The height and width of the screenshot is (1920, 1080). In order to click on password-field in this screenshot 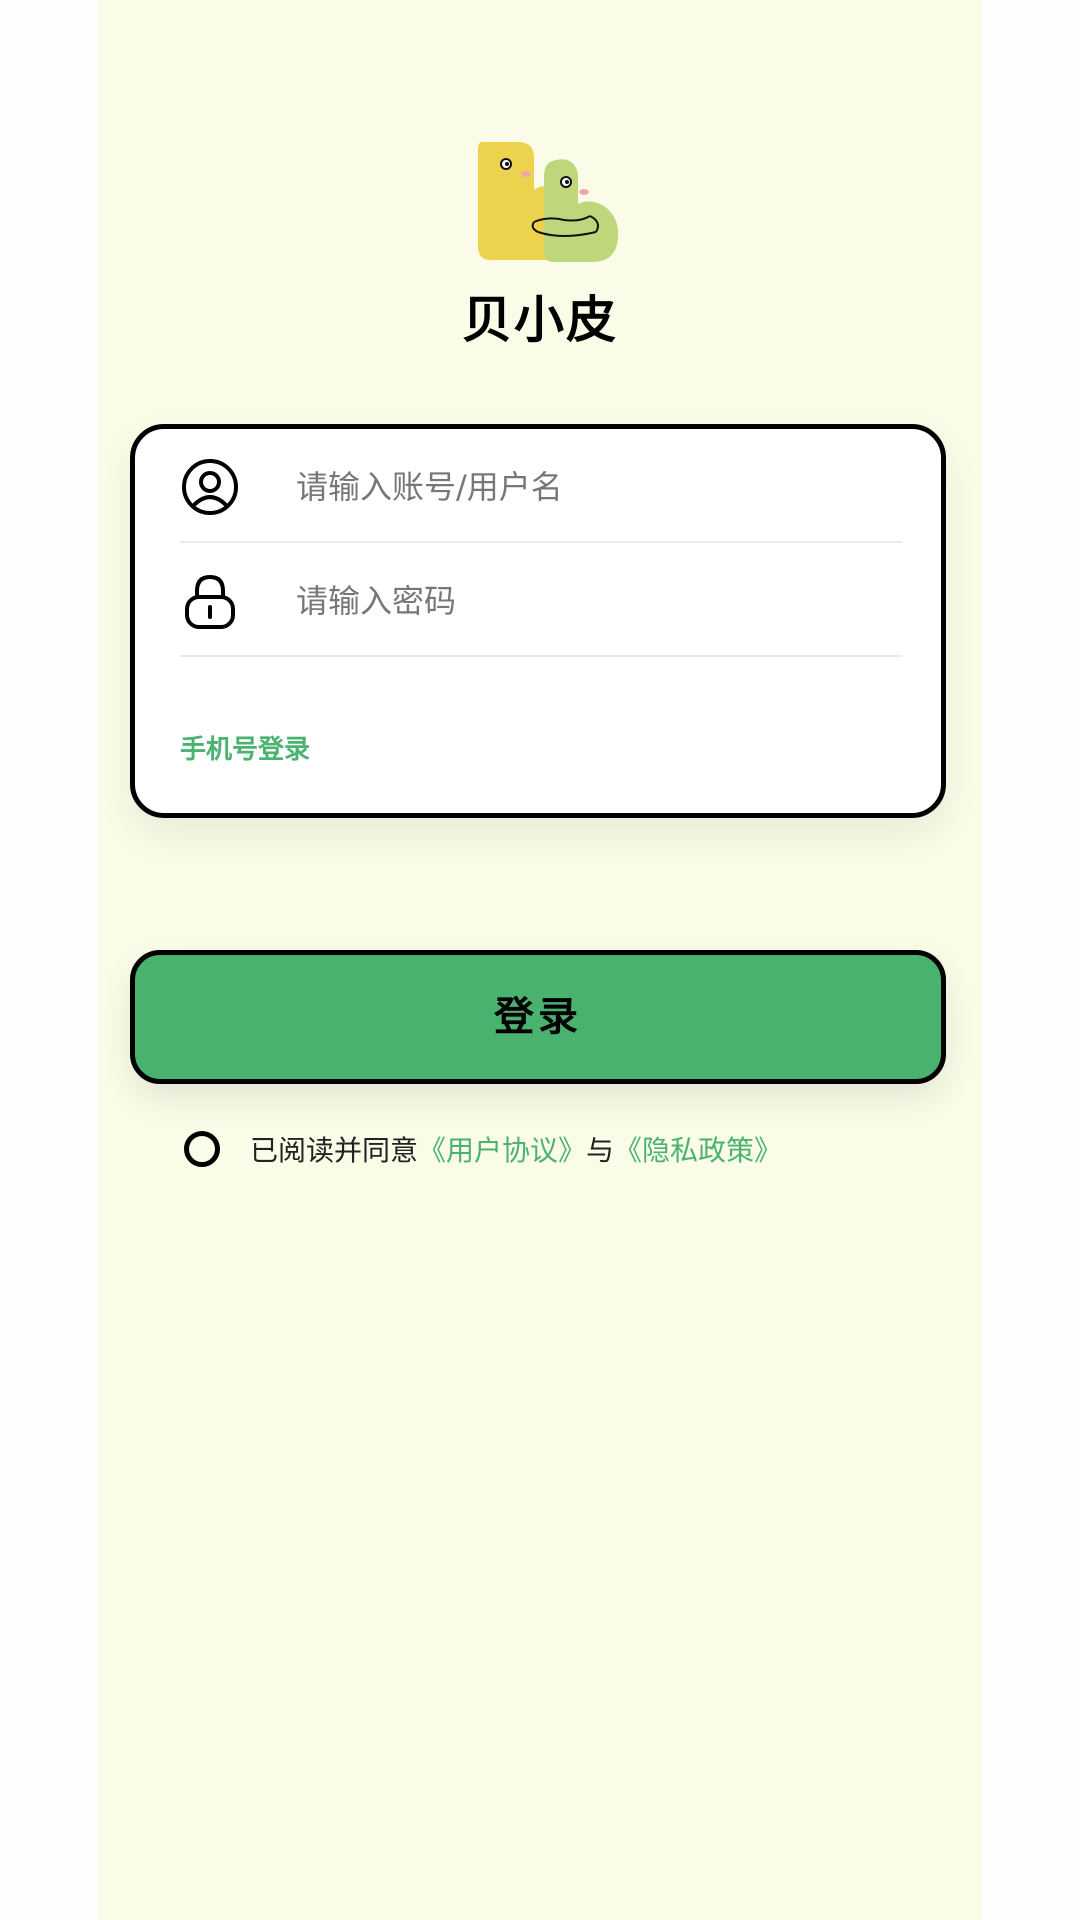, I will do `click(541, 601)`.